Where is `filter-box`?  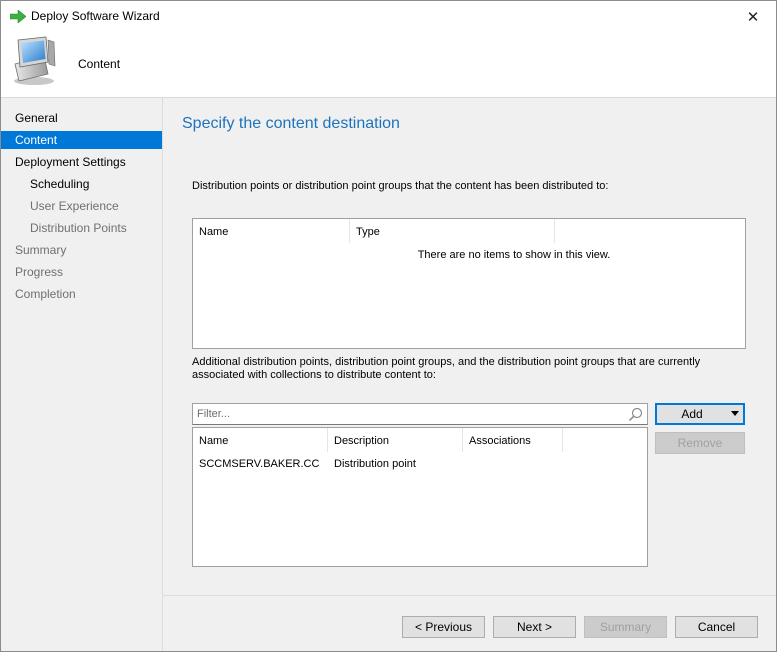 filter-box is located at coordinates (420, 414).